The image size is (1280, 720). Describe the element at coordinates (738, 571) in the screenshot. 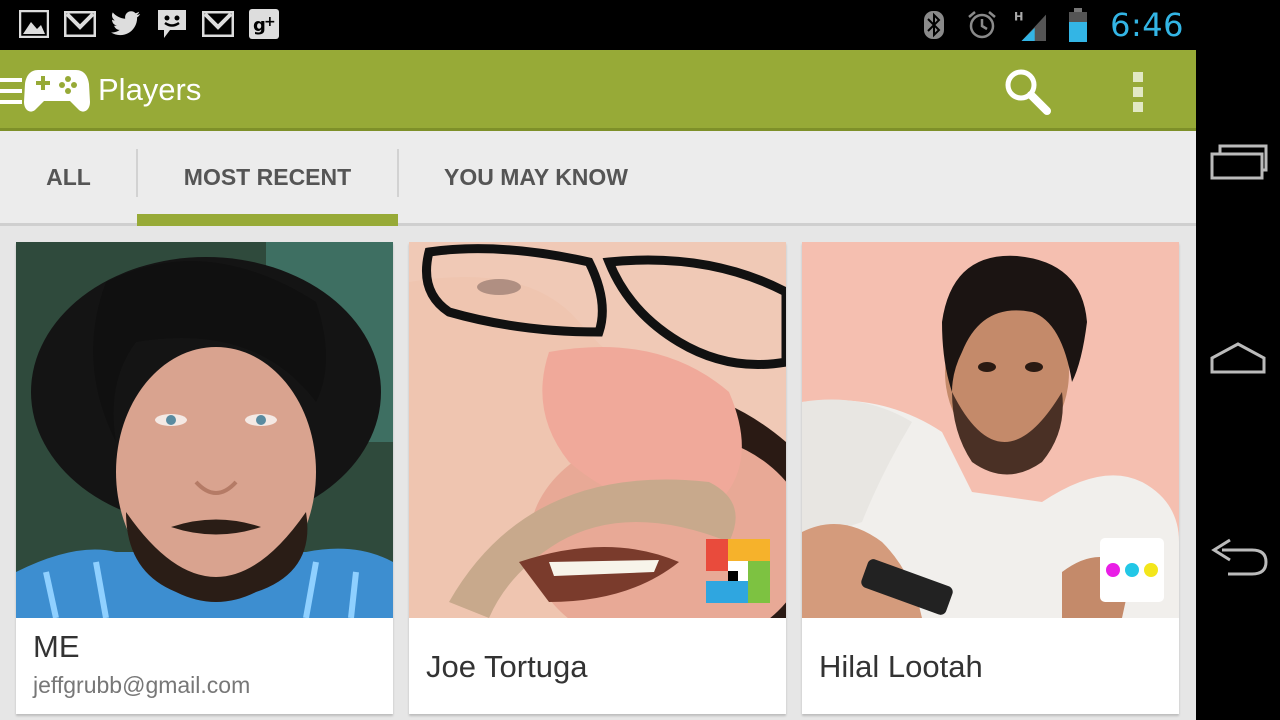

I see `colorful-squares-game-icon` at that location.